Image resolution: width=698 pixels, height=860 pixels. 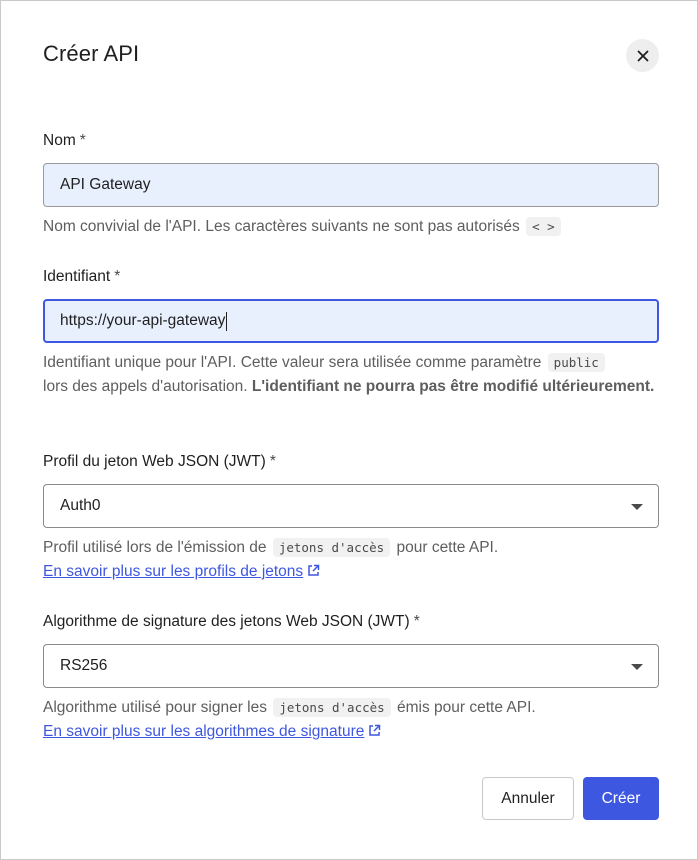 I want to click on name-label: Nom *, so click(x=64, y=141).